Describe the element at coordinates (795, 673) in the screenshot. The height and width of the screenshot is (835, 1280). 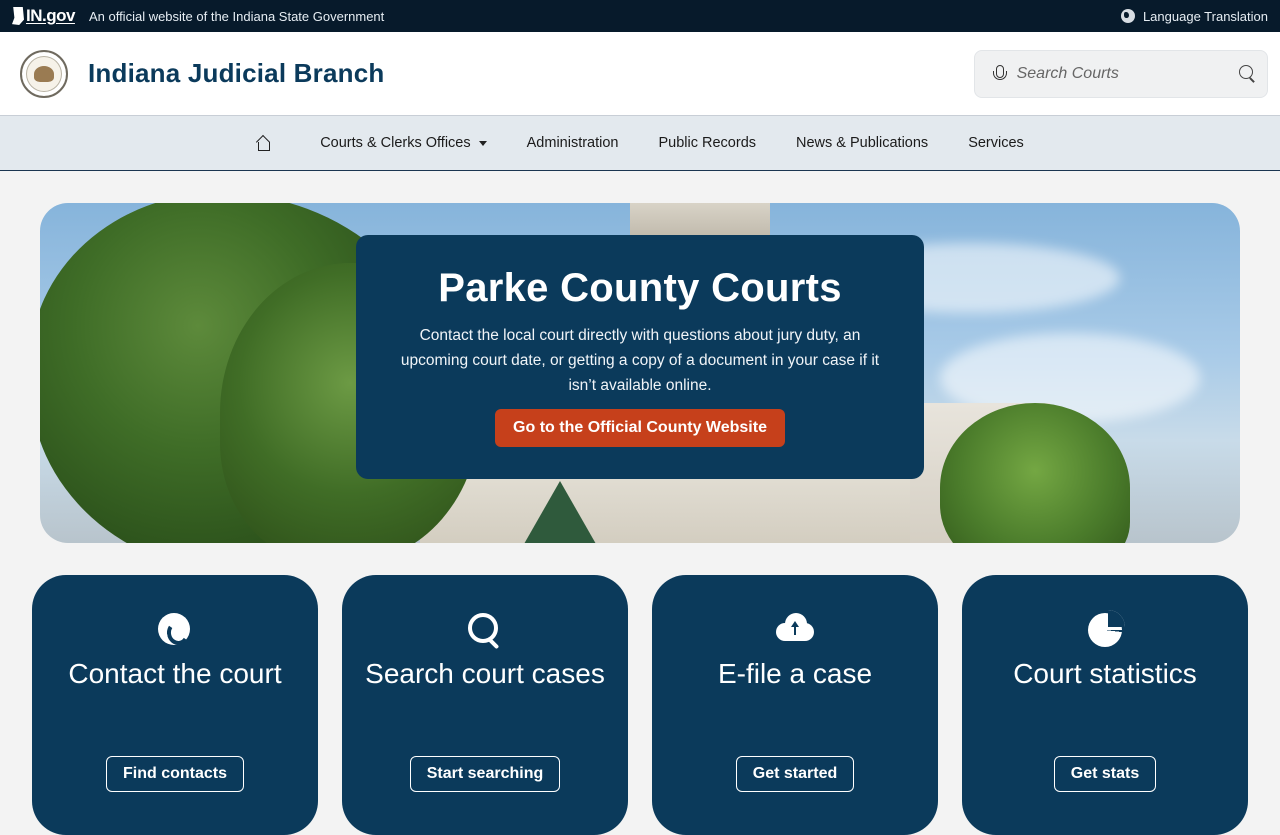
I see `card-title: E-file a case` at that location.